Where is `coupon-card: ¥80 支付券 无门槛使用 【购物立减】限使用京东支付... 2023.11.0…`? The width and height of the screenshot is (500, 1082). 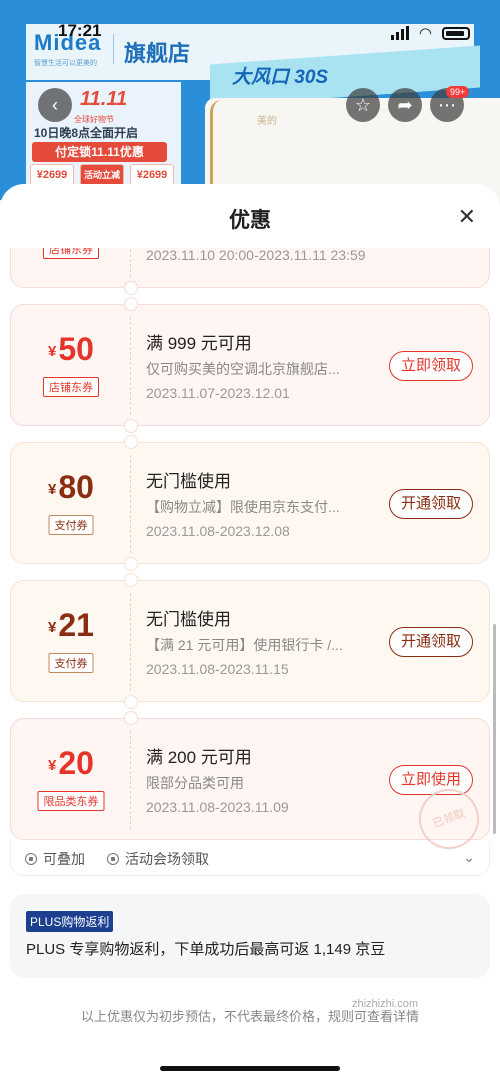
coupon-card: ¥80 支付券 无门槛使用 【购物立减】限使用京东支付... 2023.11.0… is located at coordinates (250, 503).